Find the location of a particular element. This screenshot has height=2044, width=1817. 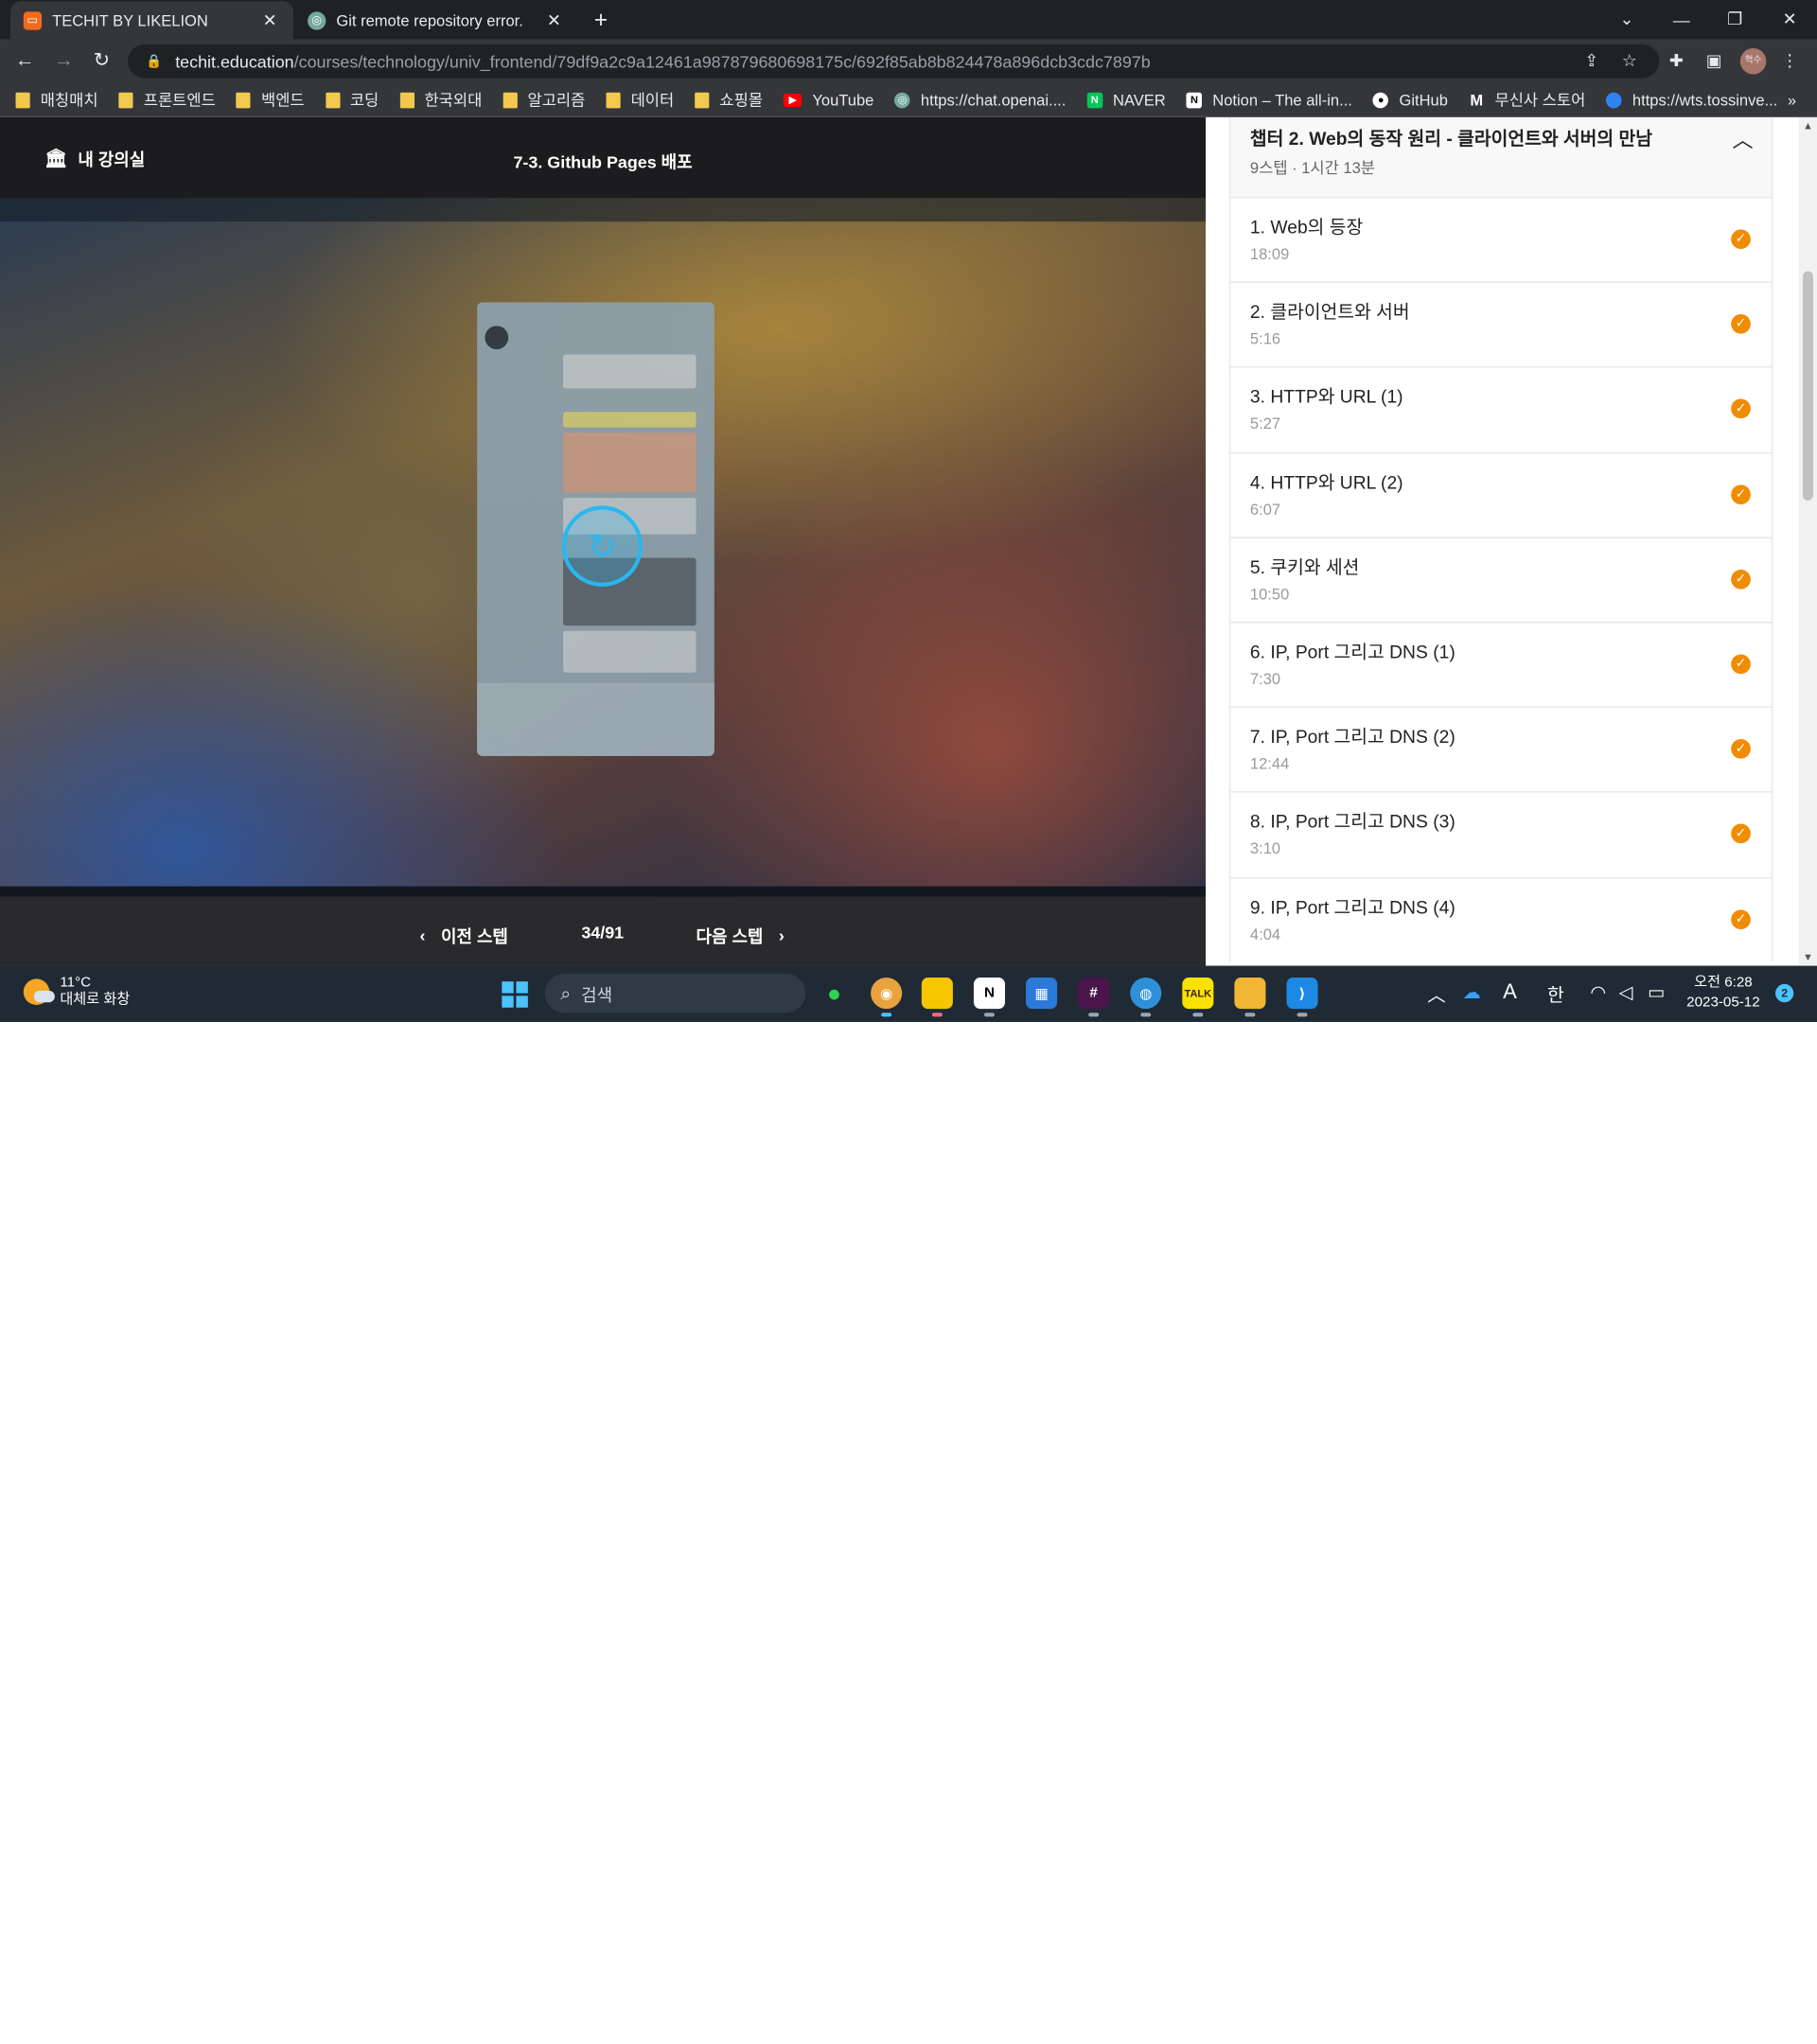

taskbar-search: ⌕ 검색 is located at coordinates (675, 993).